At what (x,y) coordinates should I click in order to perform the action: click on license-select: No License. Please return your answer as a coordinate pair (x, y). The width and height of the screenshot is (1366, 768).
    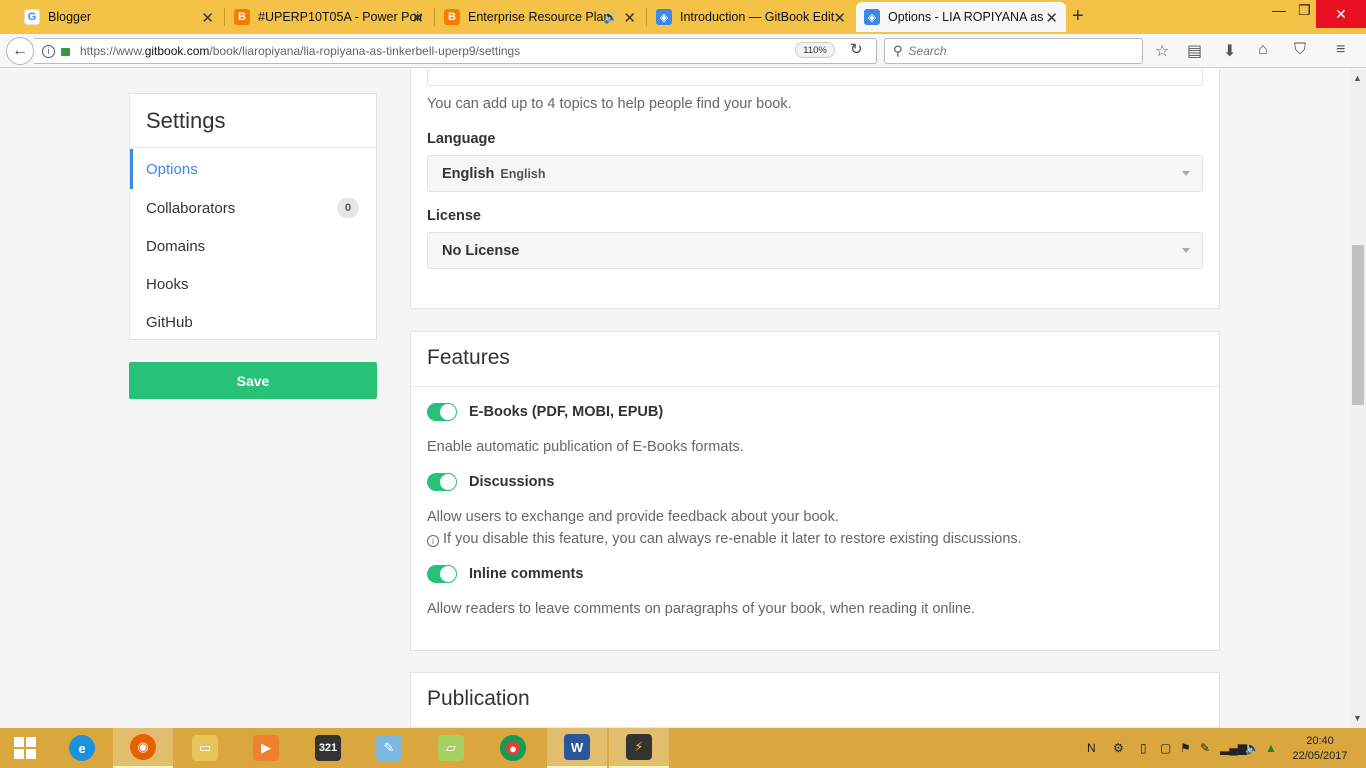
    Looking at the image, I should click on (815, 250).